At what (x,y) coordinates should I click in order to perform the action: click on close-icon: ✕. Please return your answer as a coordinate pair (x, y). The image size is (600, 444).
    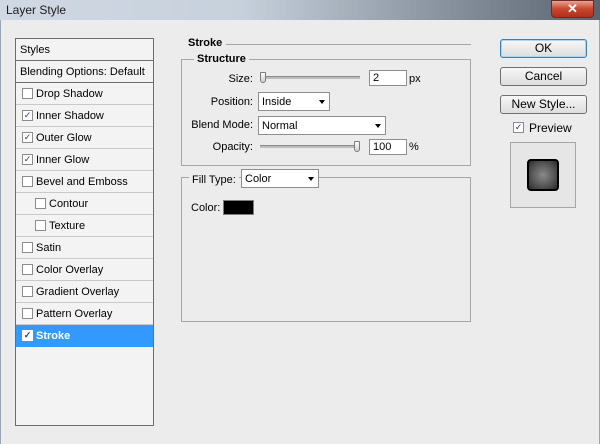
    Looking at the image, I should click on (572, 8).